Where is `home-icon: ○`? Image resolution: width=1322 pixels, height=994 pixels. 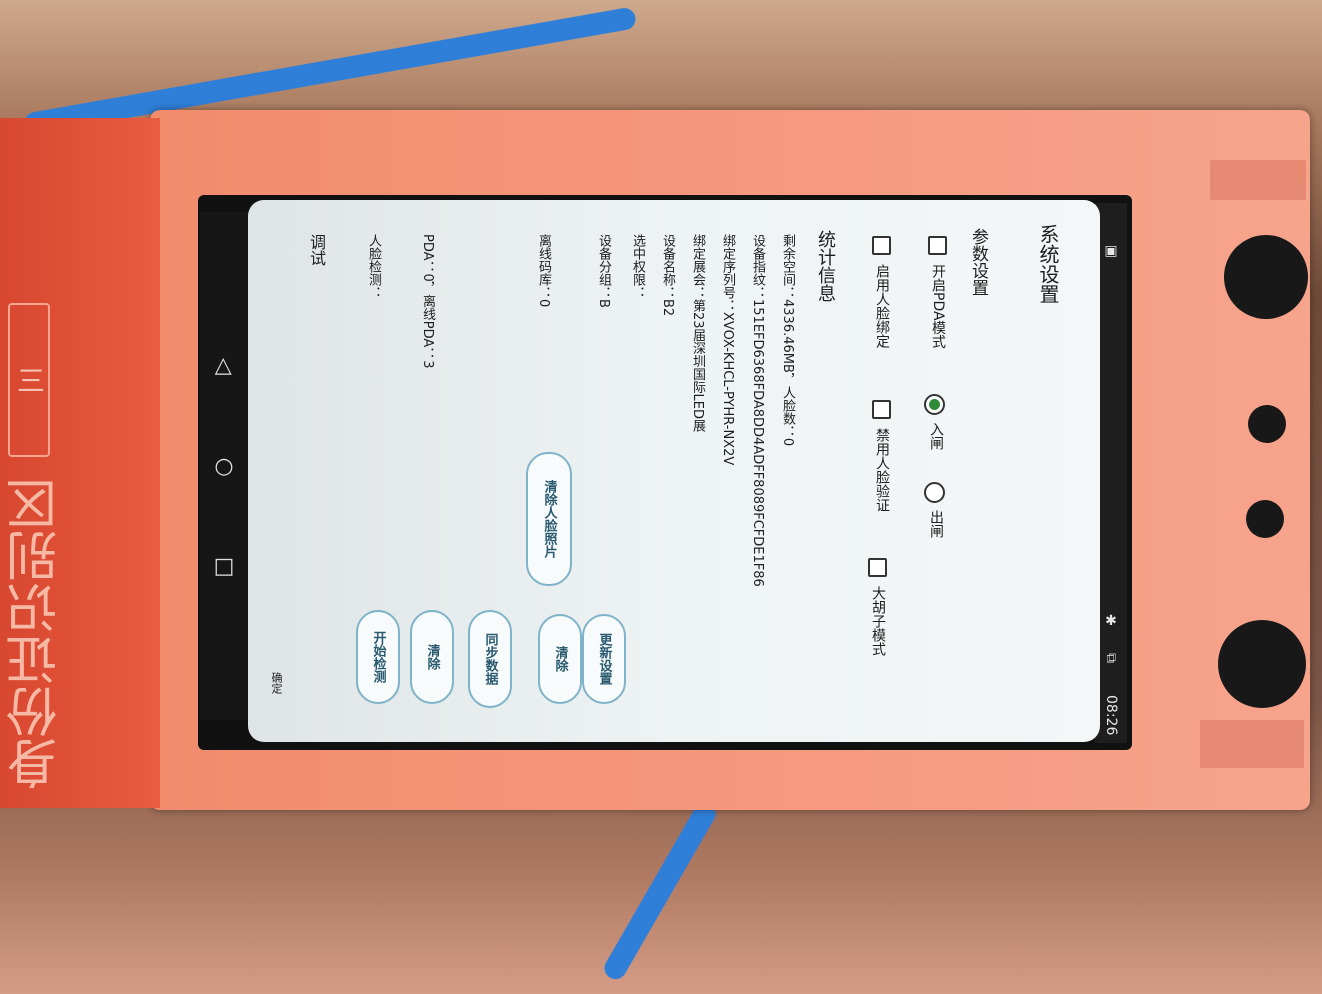 home-icon: ○ is located at coordinates (224, 466).